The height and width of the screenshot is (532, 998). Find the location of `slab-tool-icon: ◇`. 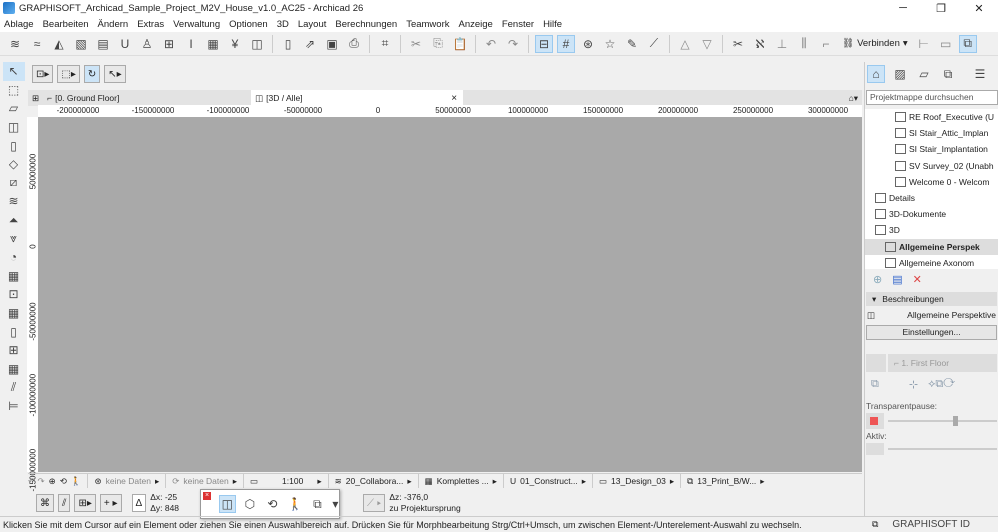

slab-tool-icon: ◇ is located at coordinates (14, 164).